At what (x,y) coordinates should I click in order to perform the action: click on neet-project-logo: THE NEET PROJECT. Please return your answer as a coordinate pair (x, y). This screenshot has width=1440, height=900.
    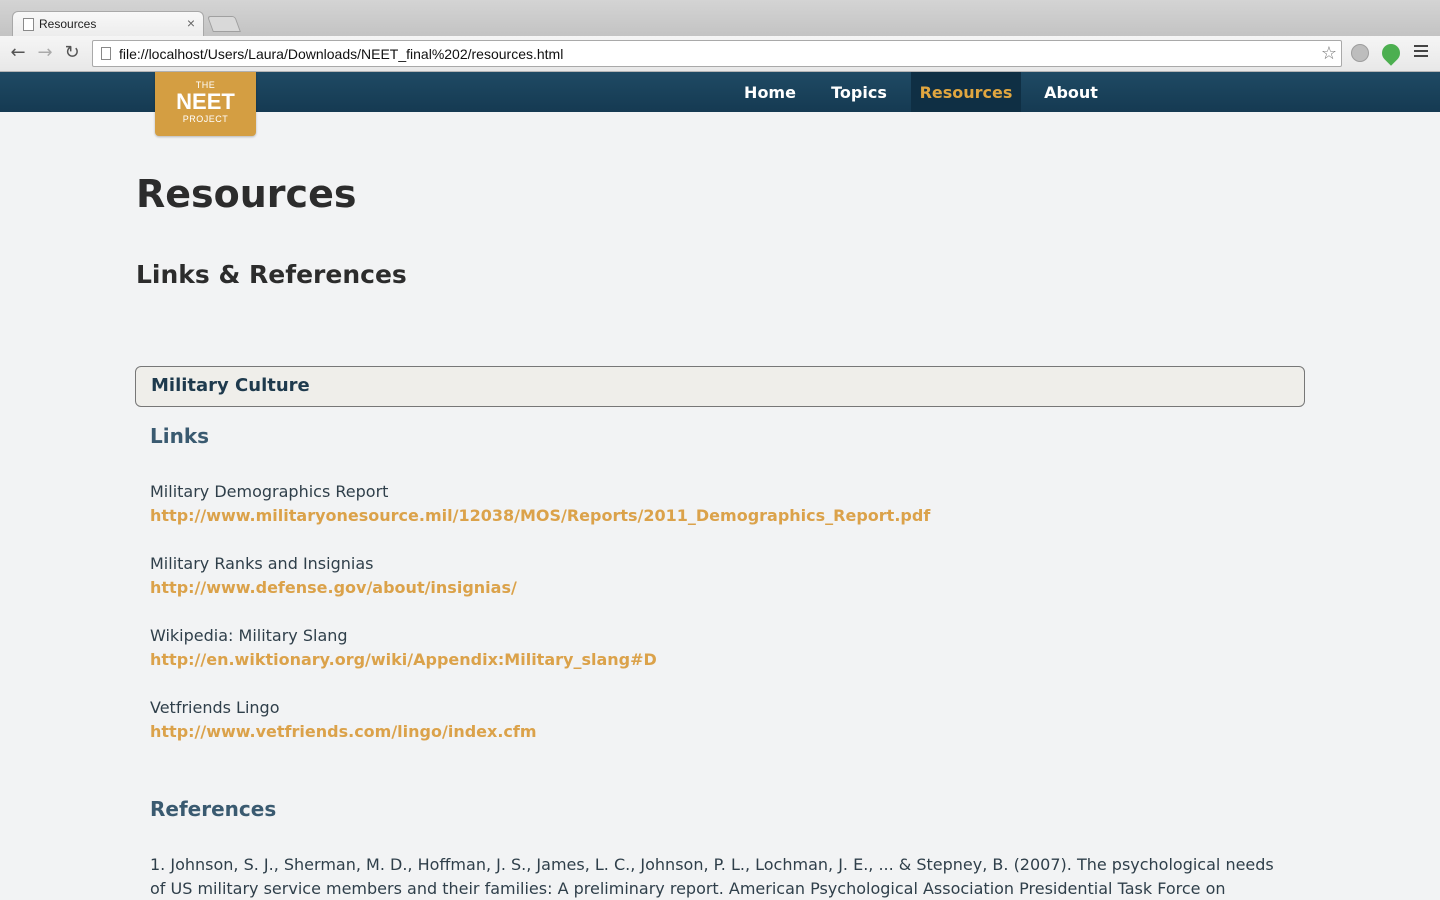
    Looking at the image, I should click on (205, 104).